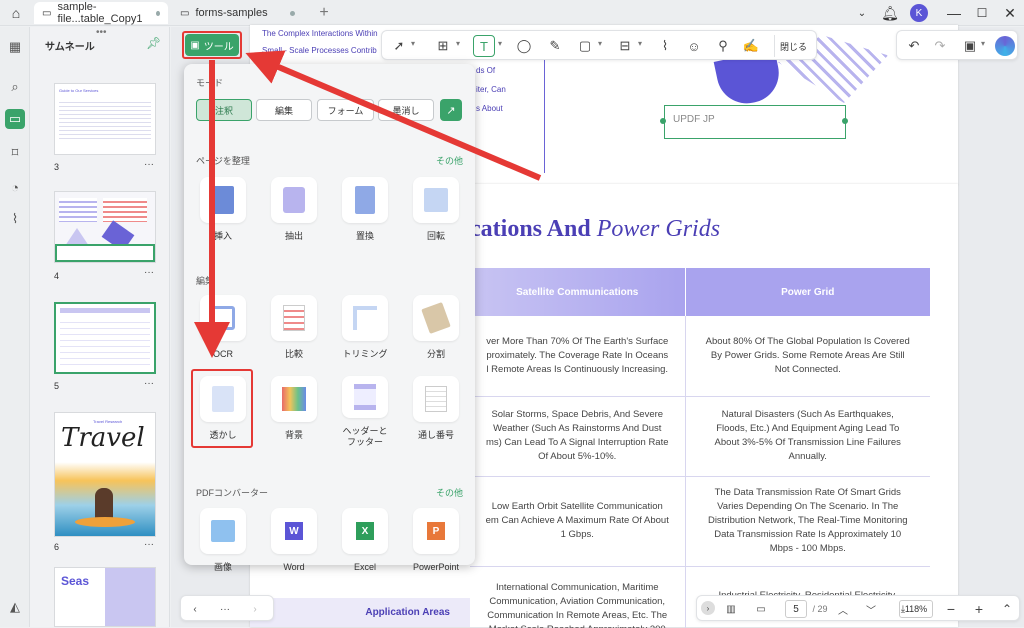 This screenshot has width=1024, height=628. Describe the element at coordinates (294, 531) in the screenshot. I see `word-file-icon: W` at that location.